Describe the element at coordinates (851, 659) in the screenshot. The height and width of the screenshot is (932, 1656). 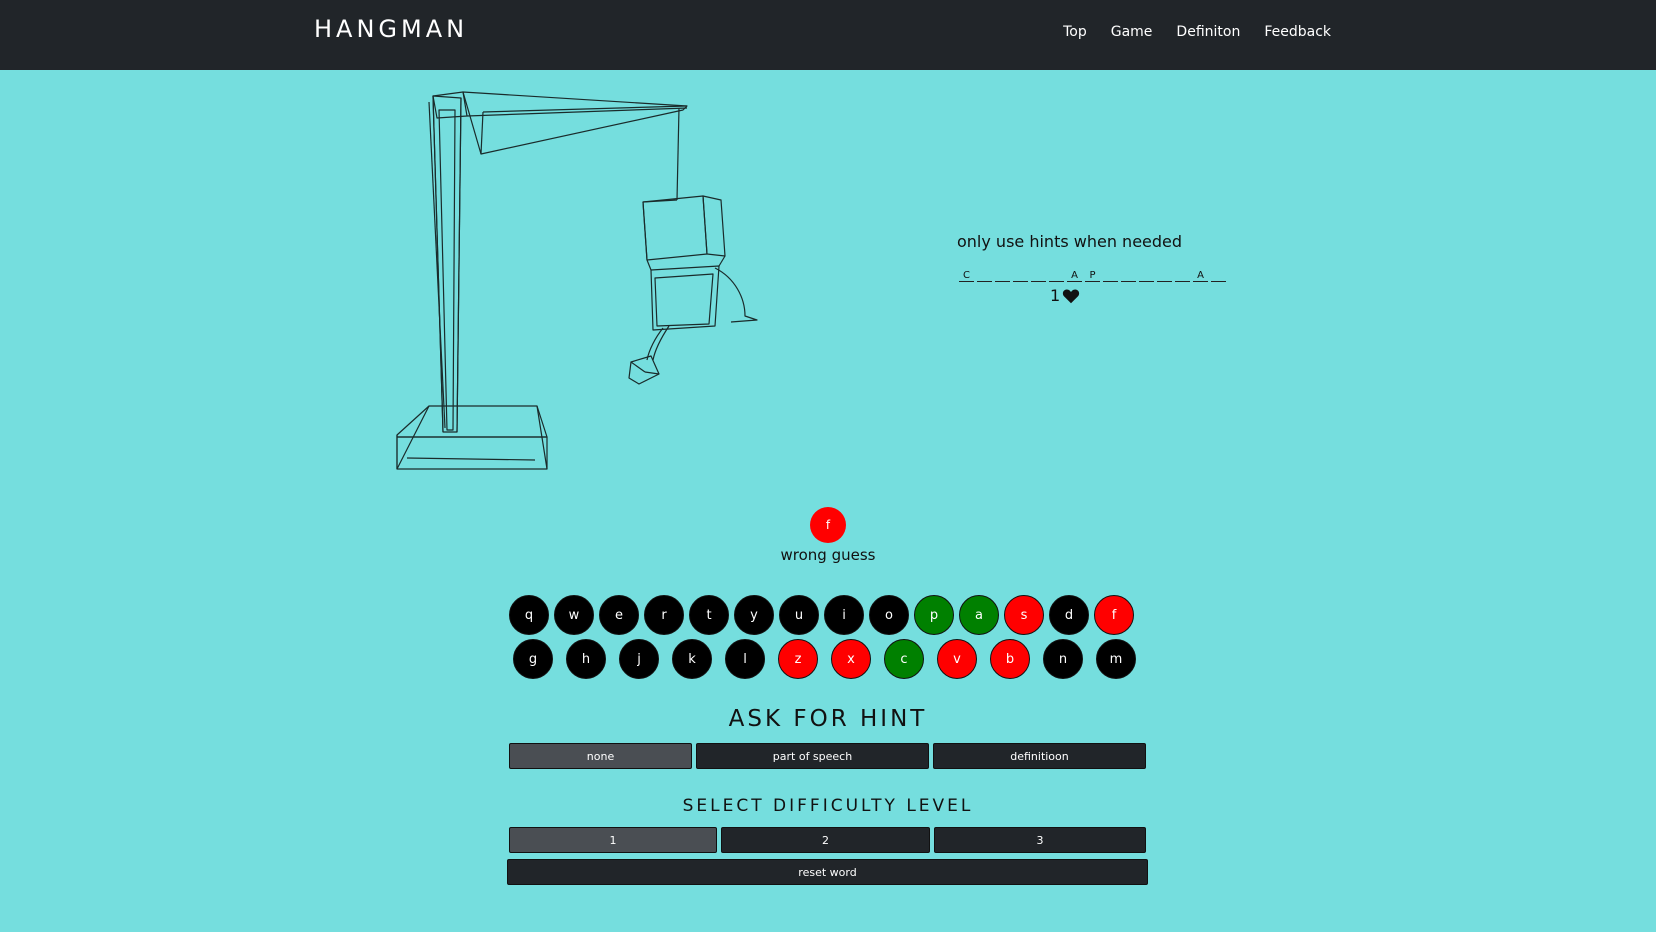
I see `key-x: x` at that location.